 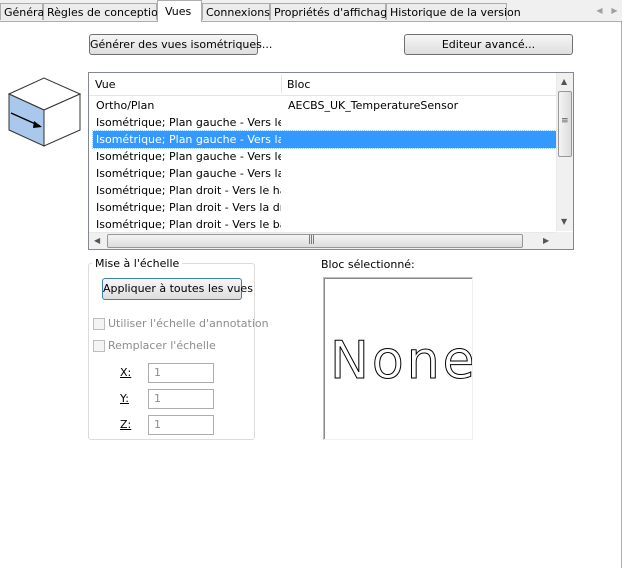 I want to click on scale-group-title: Mise à l'échelle, so click(x=137, y=264).